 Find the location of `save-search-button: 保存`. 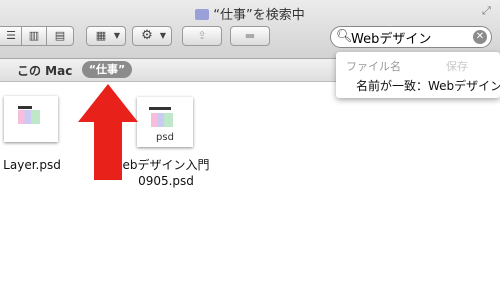

save-search-button: 保存 is located at coordinates (457, 66).